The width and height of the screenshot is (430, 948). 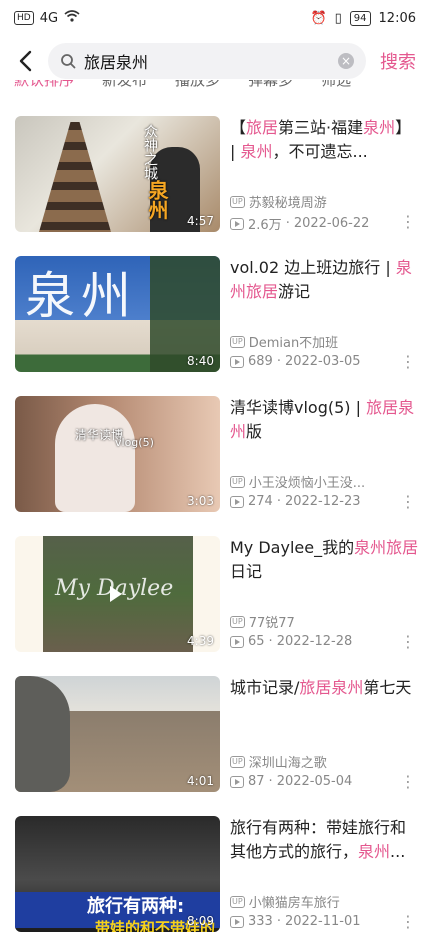 What do you see at coordinates (215, 18) in the screenshot?
I see `status-bar: HD 4G ⏰ ▯ 94 12:06` at bounding box center [215, 18].